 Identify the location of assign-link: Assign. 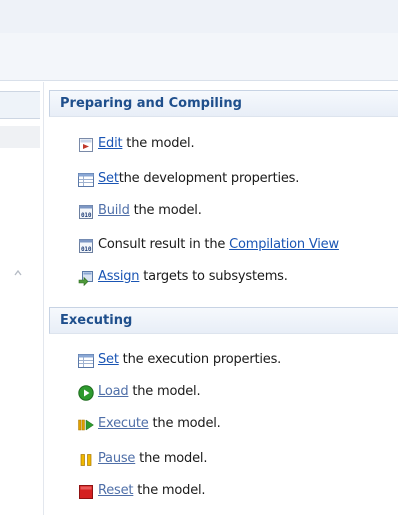
(119, 276).